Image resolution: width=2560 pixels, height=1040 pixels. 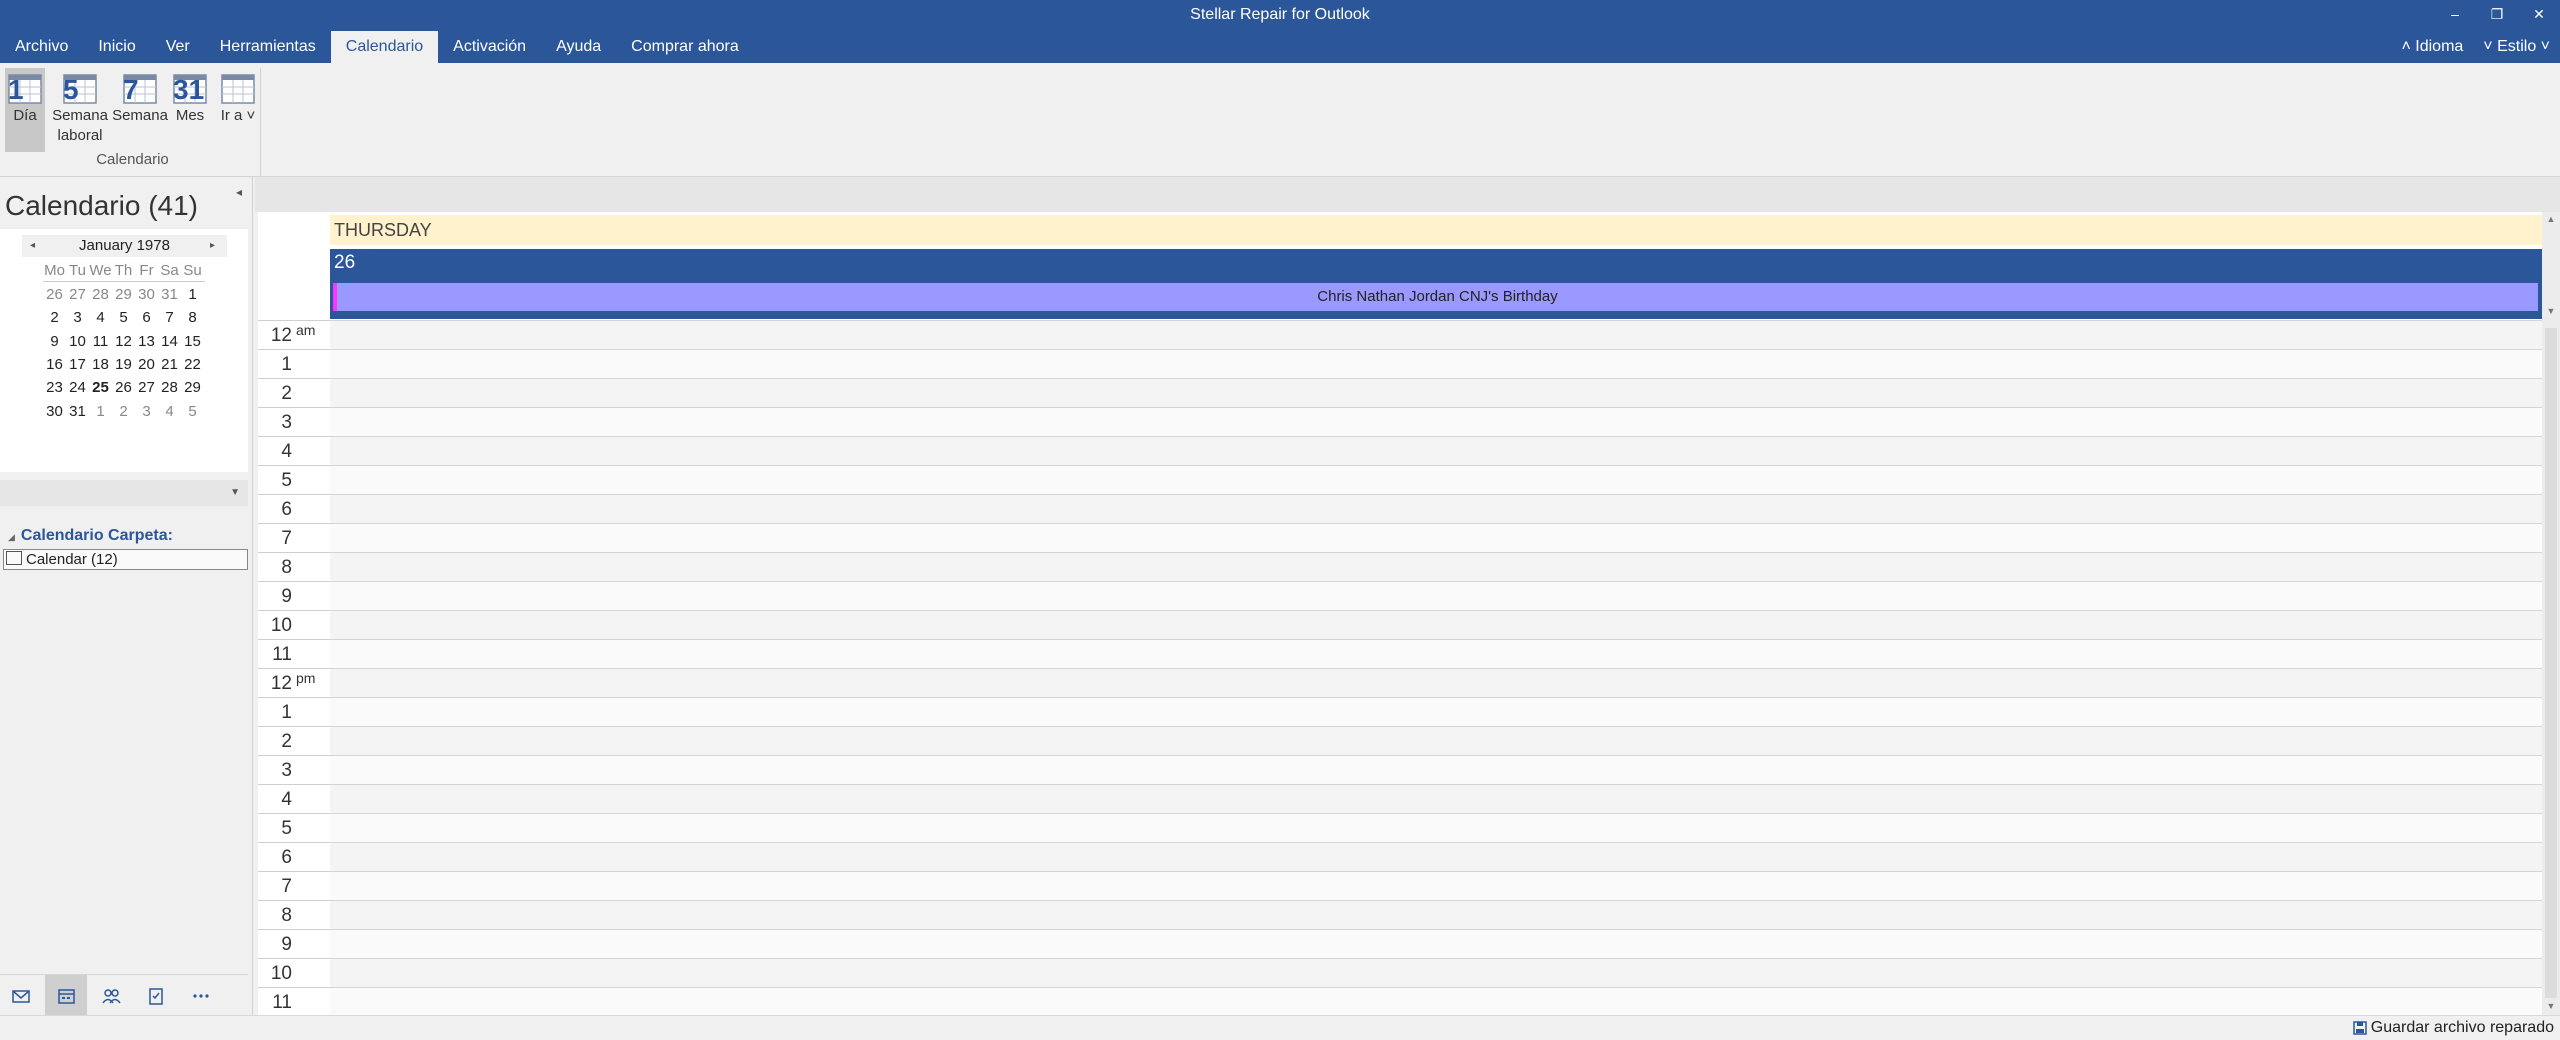 What do you see at coordinates (235, 492) in the screenshot?
I see `chevron-down-icon: ▼` at bounding box center [235, 492].